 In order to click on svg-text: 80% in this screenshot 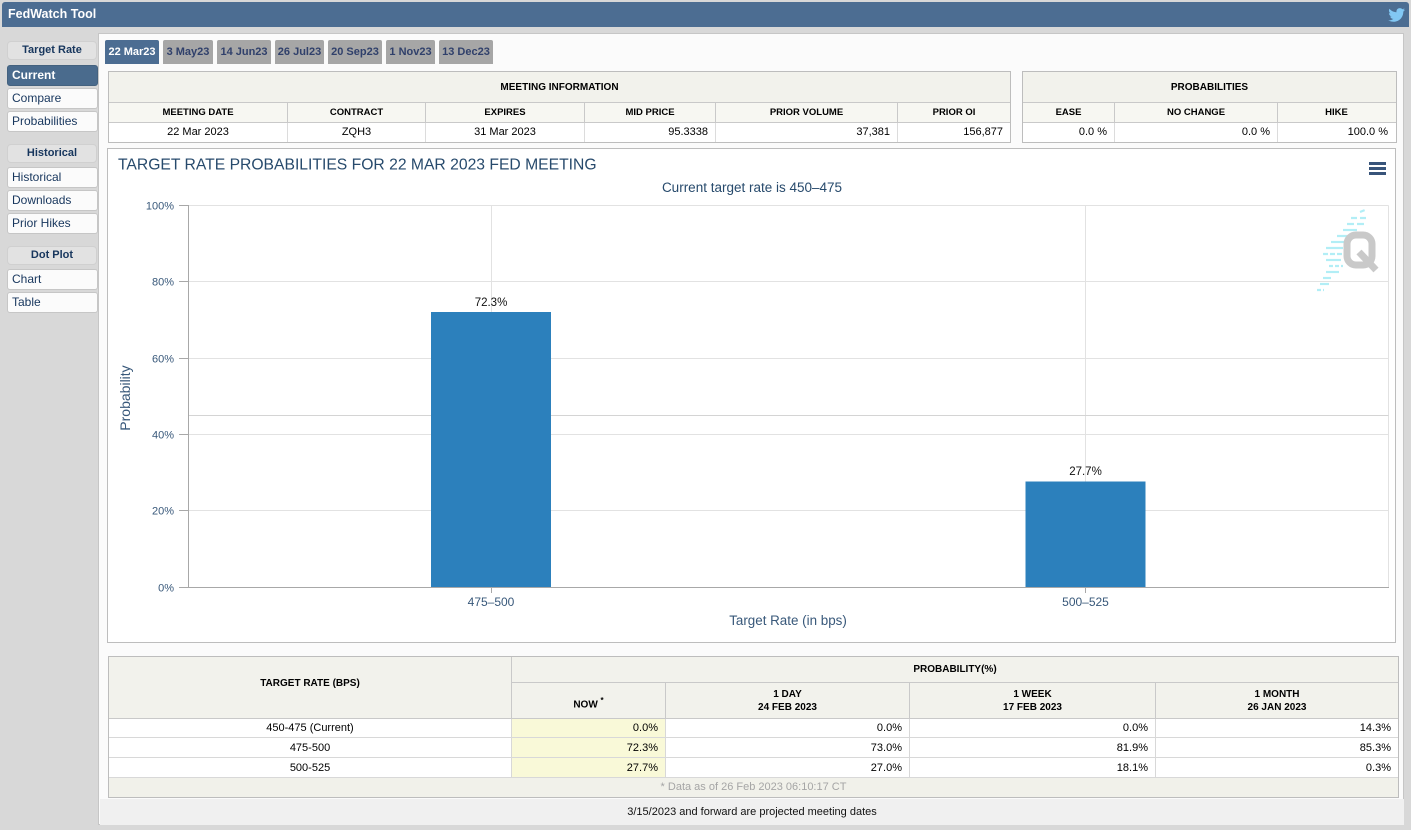, I will do `click(163, 283)`.